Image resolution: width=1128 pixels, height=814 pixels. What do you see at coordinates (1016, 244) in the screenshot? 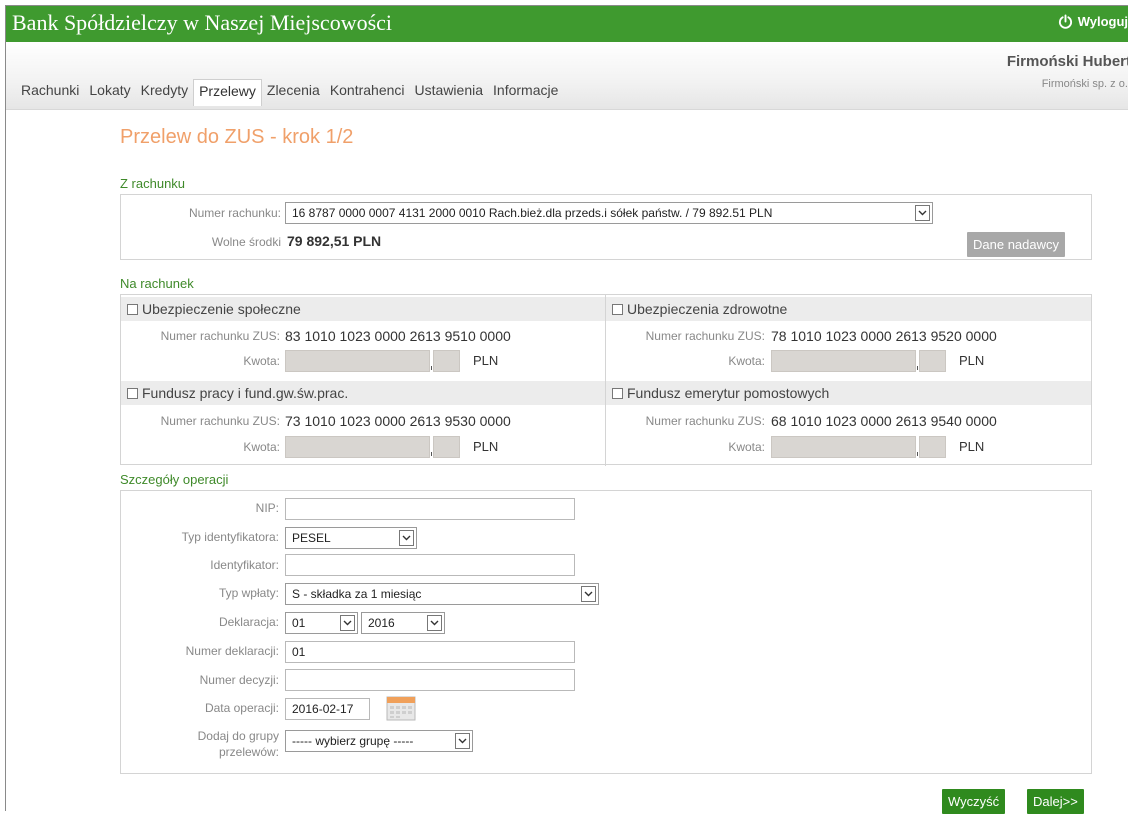
I see `sender-data-button: Dane nadawcy` at bounding box center [1016, 244].